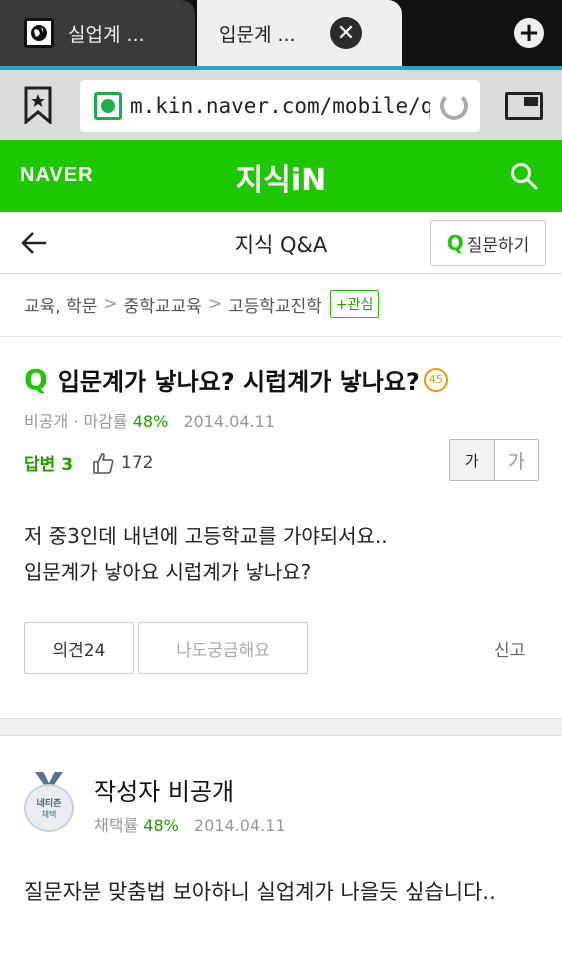 The height and width of the screenshot is (960, 562). Describe the element at coordinates (239, 825) in the screenshot. I see `answer-date: 2014.04.11` at that location.